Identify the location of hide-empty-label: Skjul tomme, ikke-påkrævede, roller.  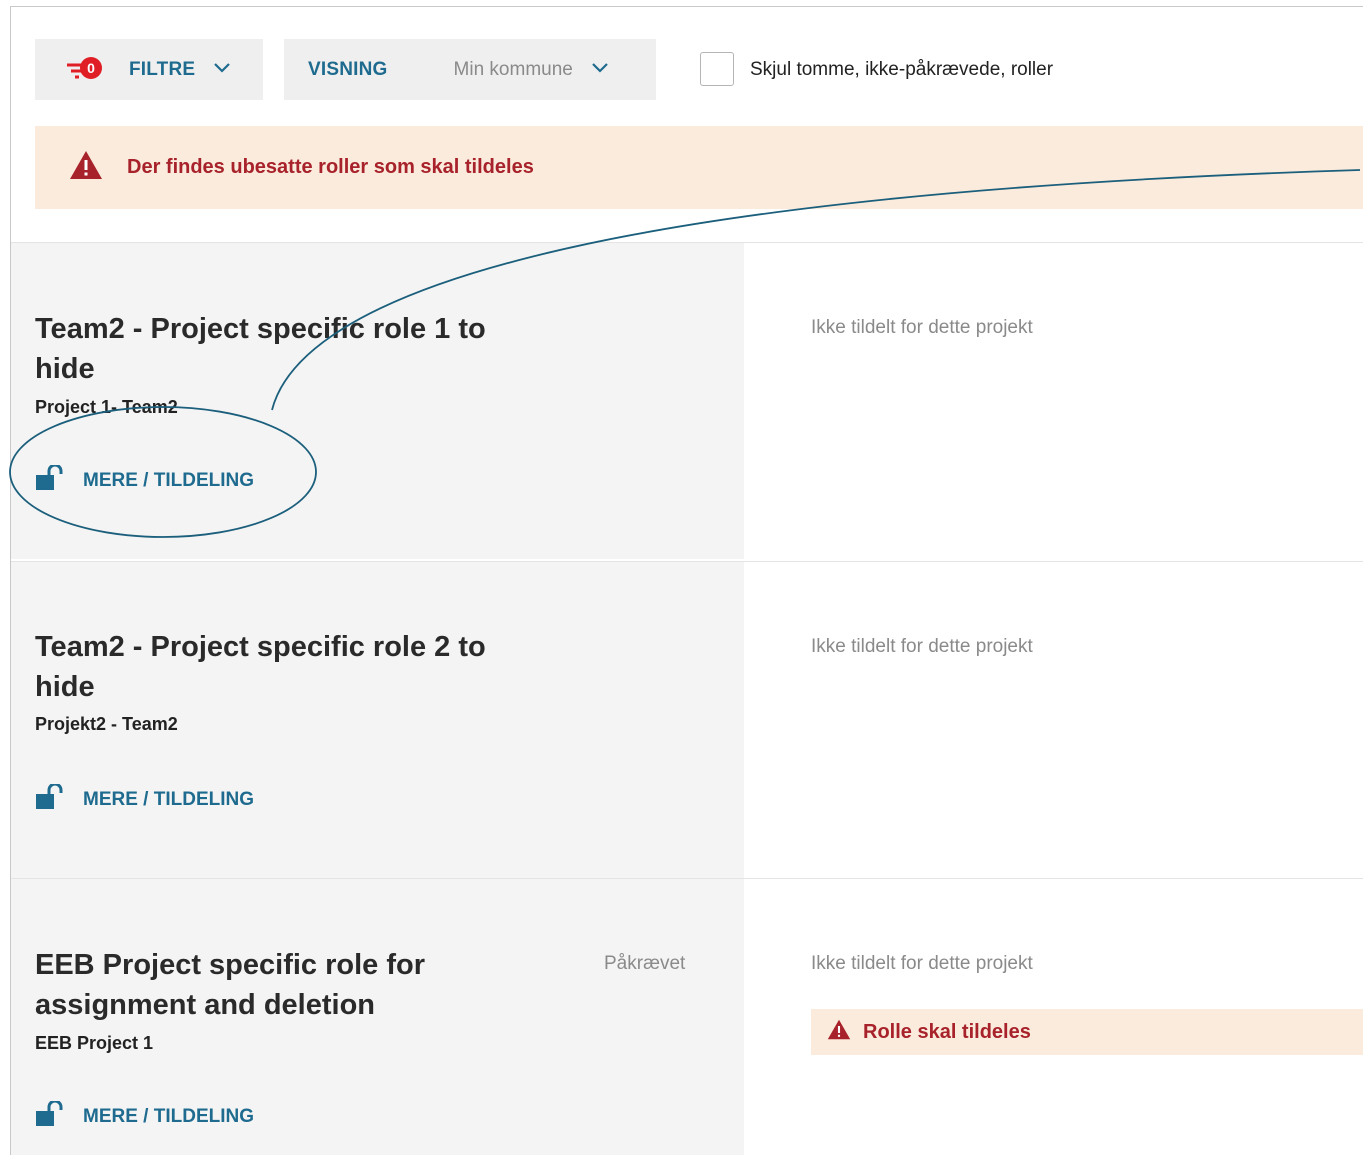
(901, 70).